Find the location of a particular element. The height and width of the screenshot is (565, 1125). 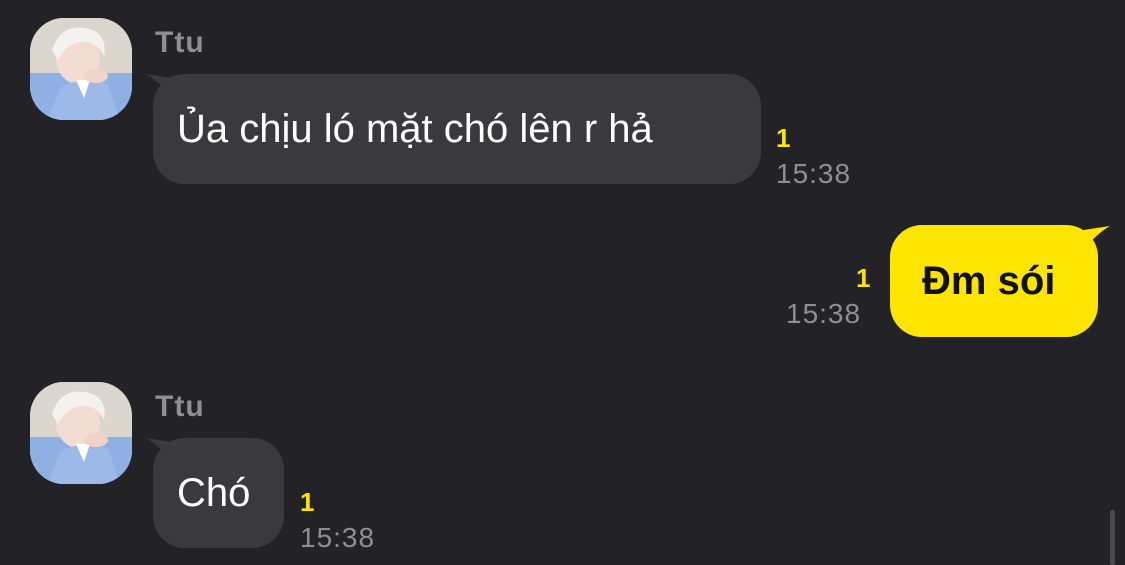

message-bubble: Ủa chịu ló mặt chó lên r hả is located at coordinates (457, 129).